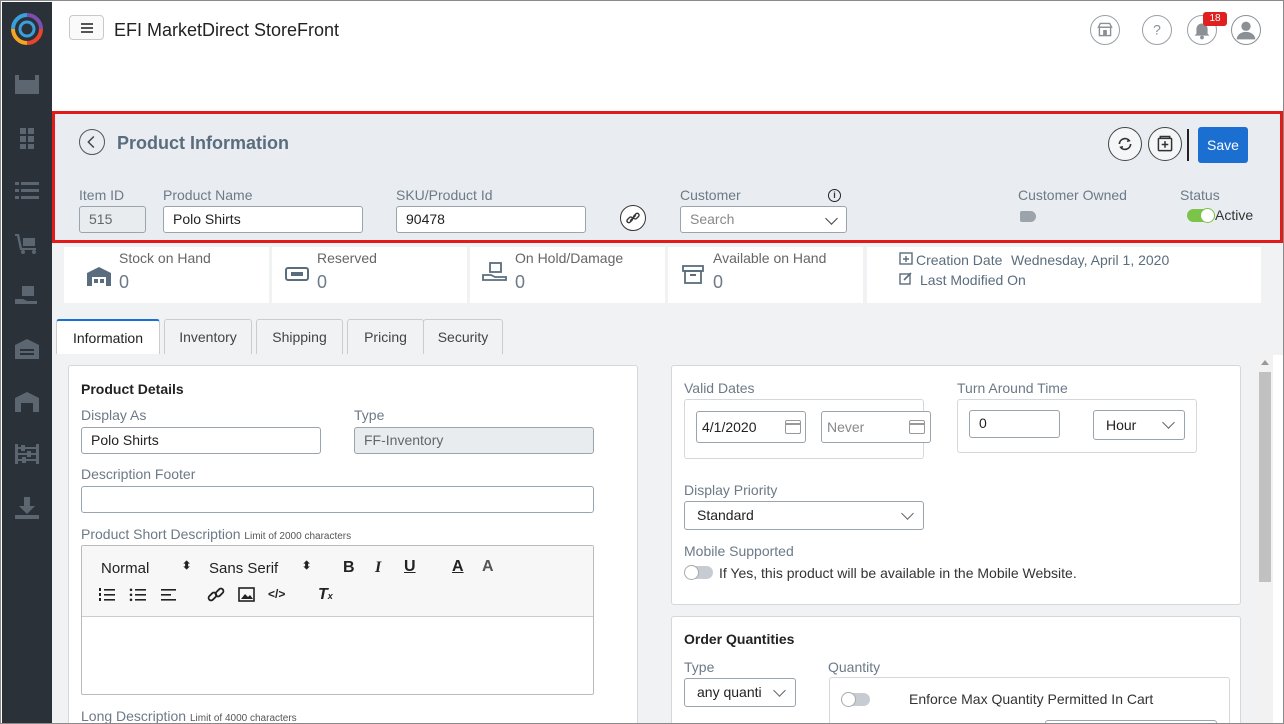 This screenshot has height=724, width=1284. I want to click on format-select: Normal, so click(125, 568).